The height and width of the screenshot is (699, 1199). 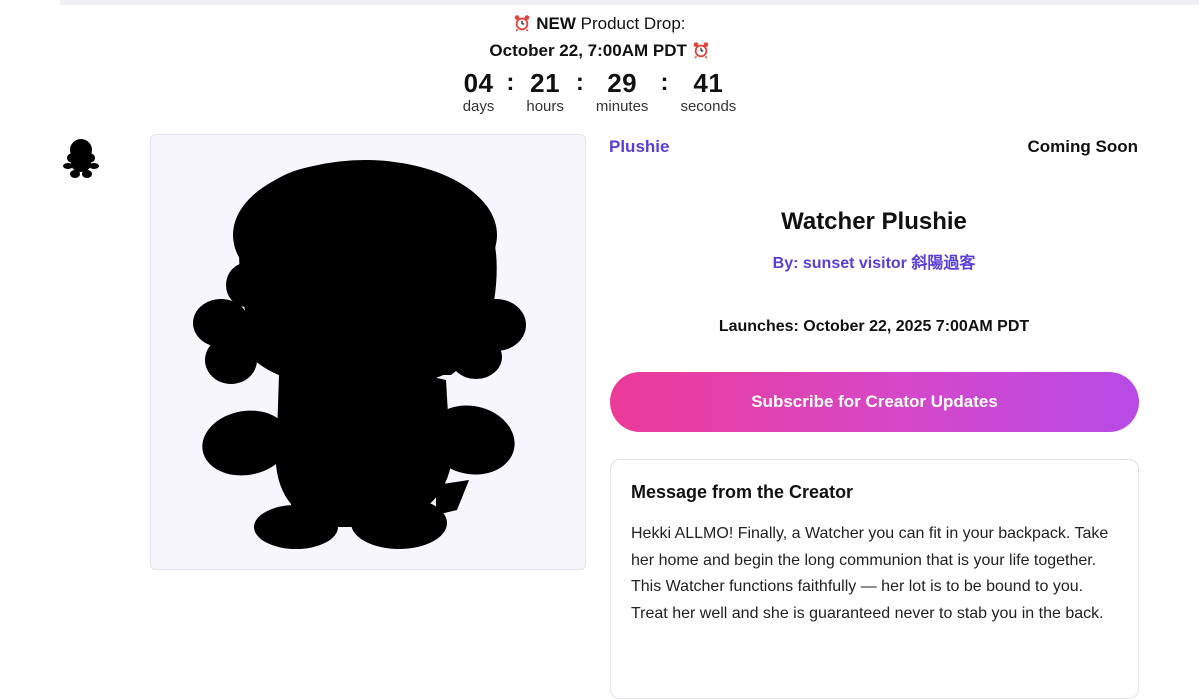 I want to click on countdown-minutes: 29 minutes, so click(x=622, y=91).